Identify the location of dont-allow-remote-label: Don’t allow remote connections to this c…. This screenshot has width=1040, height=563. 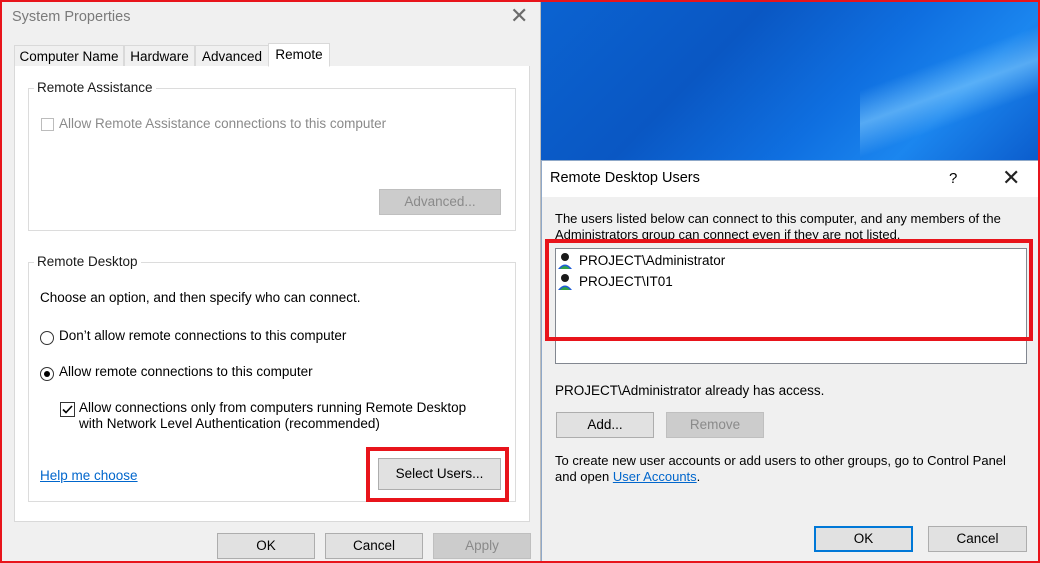
(203, 335).